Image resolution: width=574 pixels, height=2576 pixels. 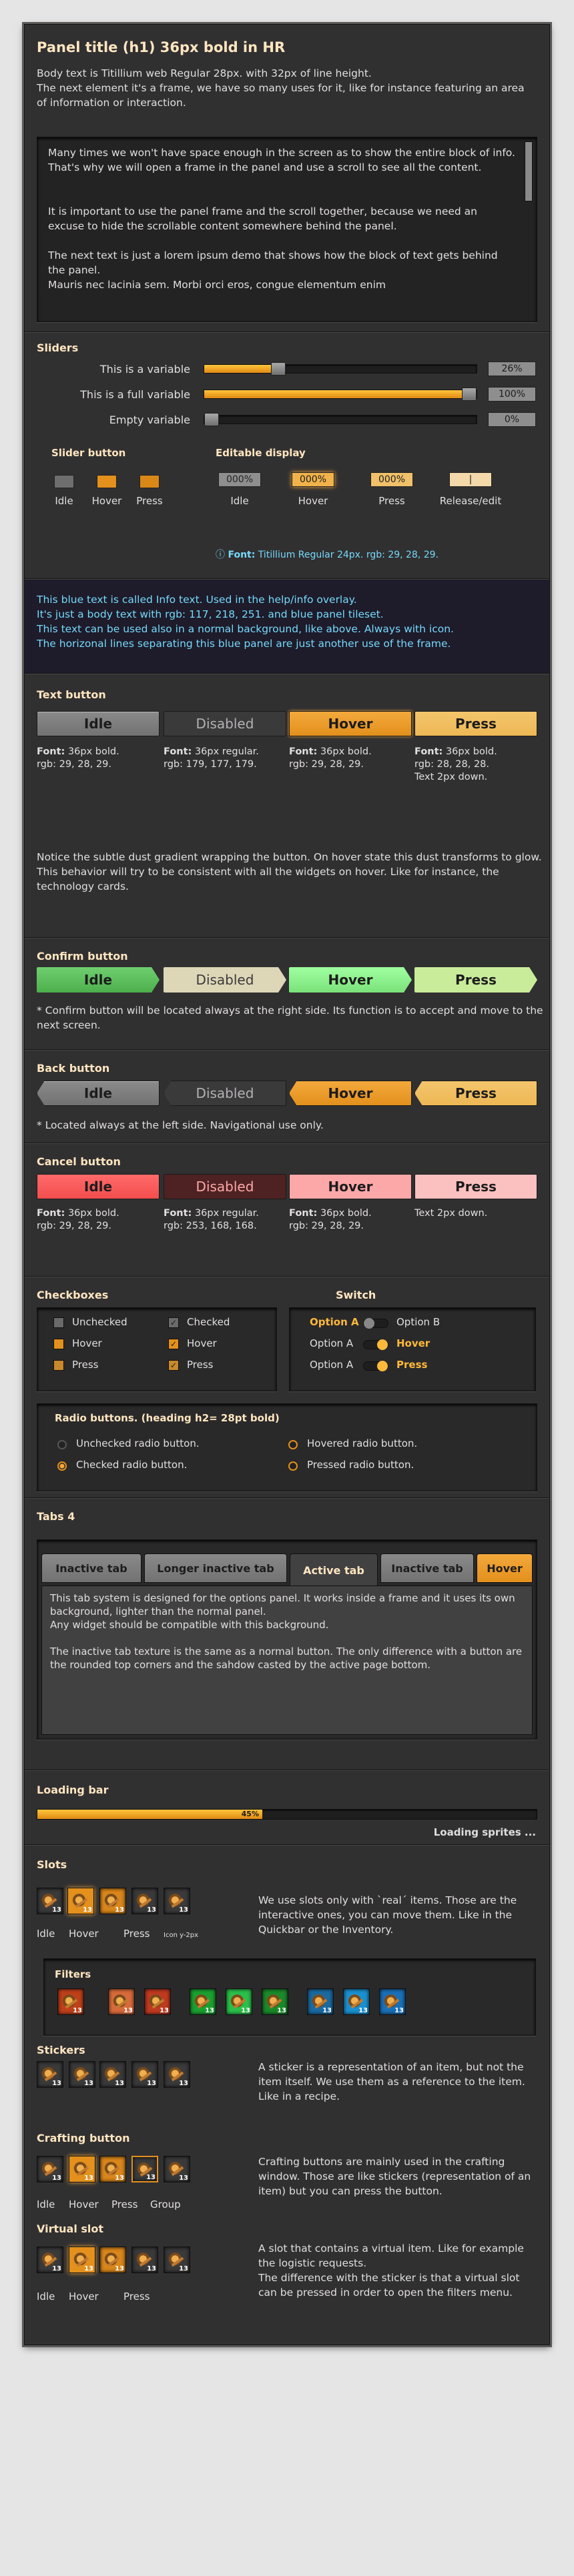 What do you see at coordinates (98, 1186) in the screenshot?
I see `cancel-idle-button: Idle` at bounding box center [98, 1186].